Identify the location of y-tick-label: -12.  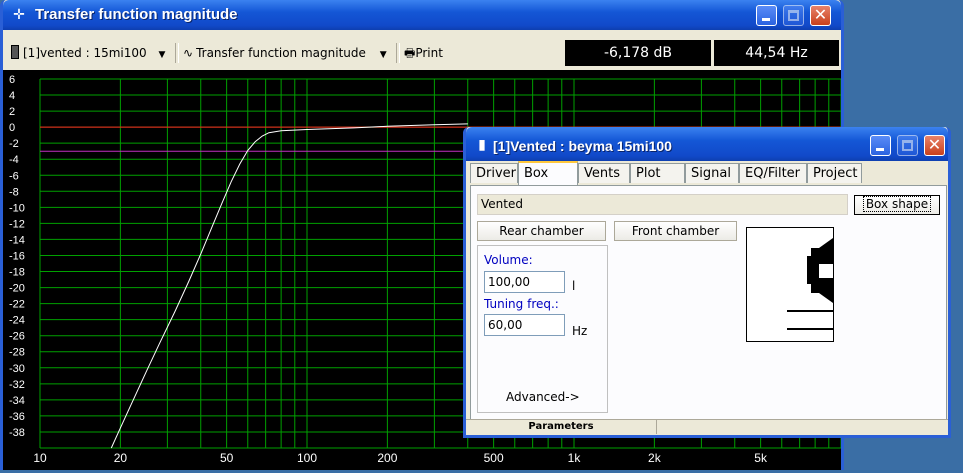
(17, 224).